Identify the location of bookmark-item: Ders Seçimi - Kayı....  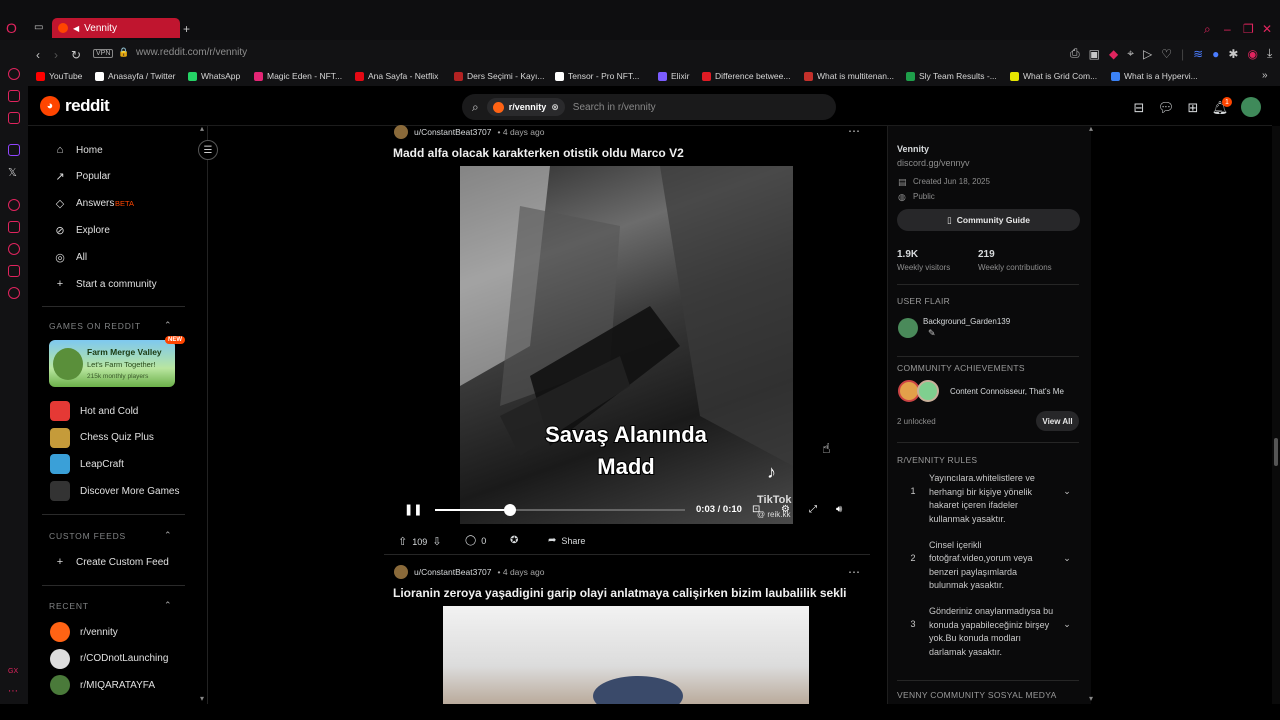
(499, 76).